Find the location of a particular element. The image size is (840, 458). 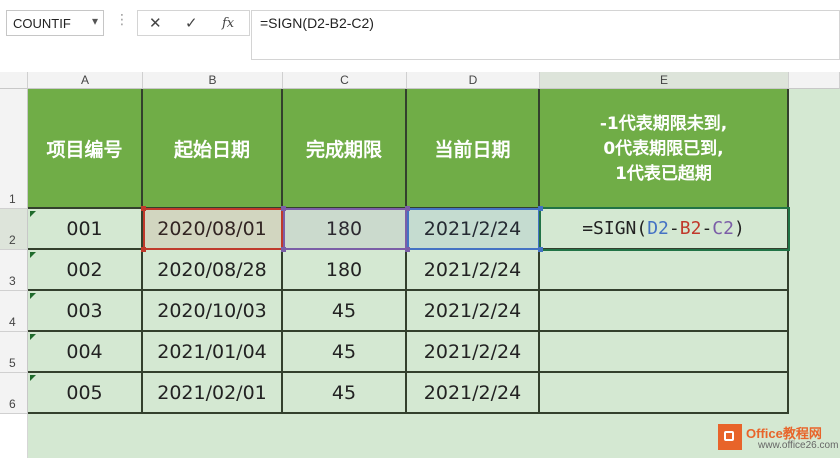

name-box-value: COUNTIF is located at coordinates (42, 23).